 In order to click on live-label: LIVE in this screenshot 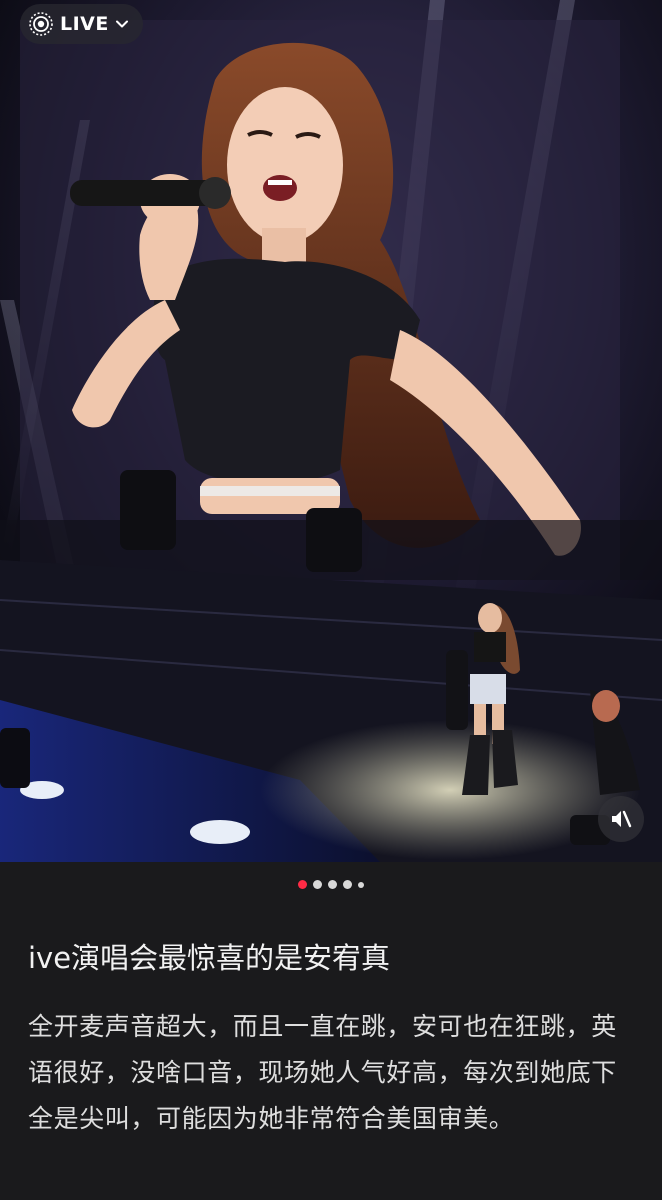, I will do `click(84, 24)`.